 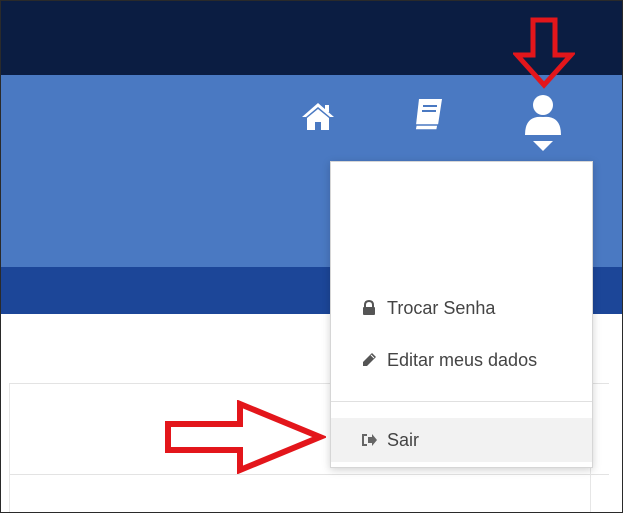 I want to click on menu-item-change-password: Trocar Senha, so click(x=461, y=308).